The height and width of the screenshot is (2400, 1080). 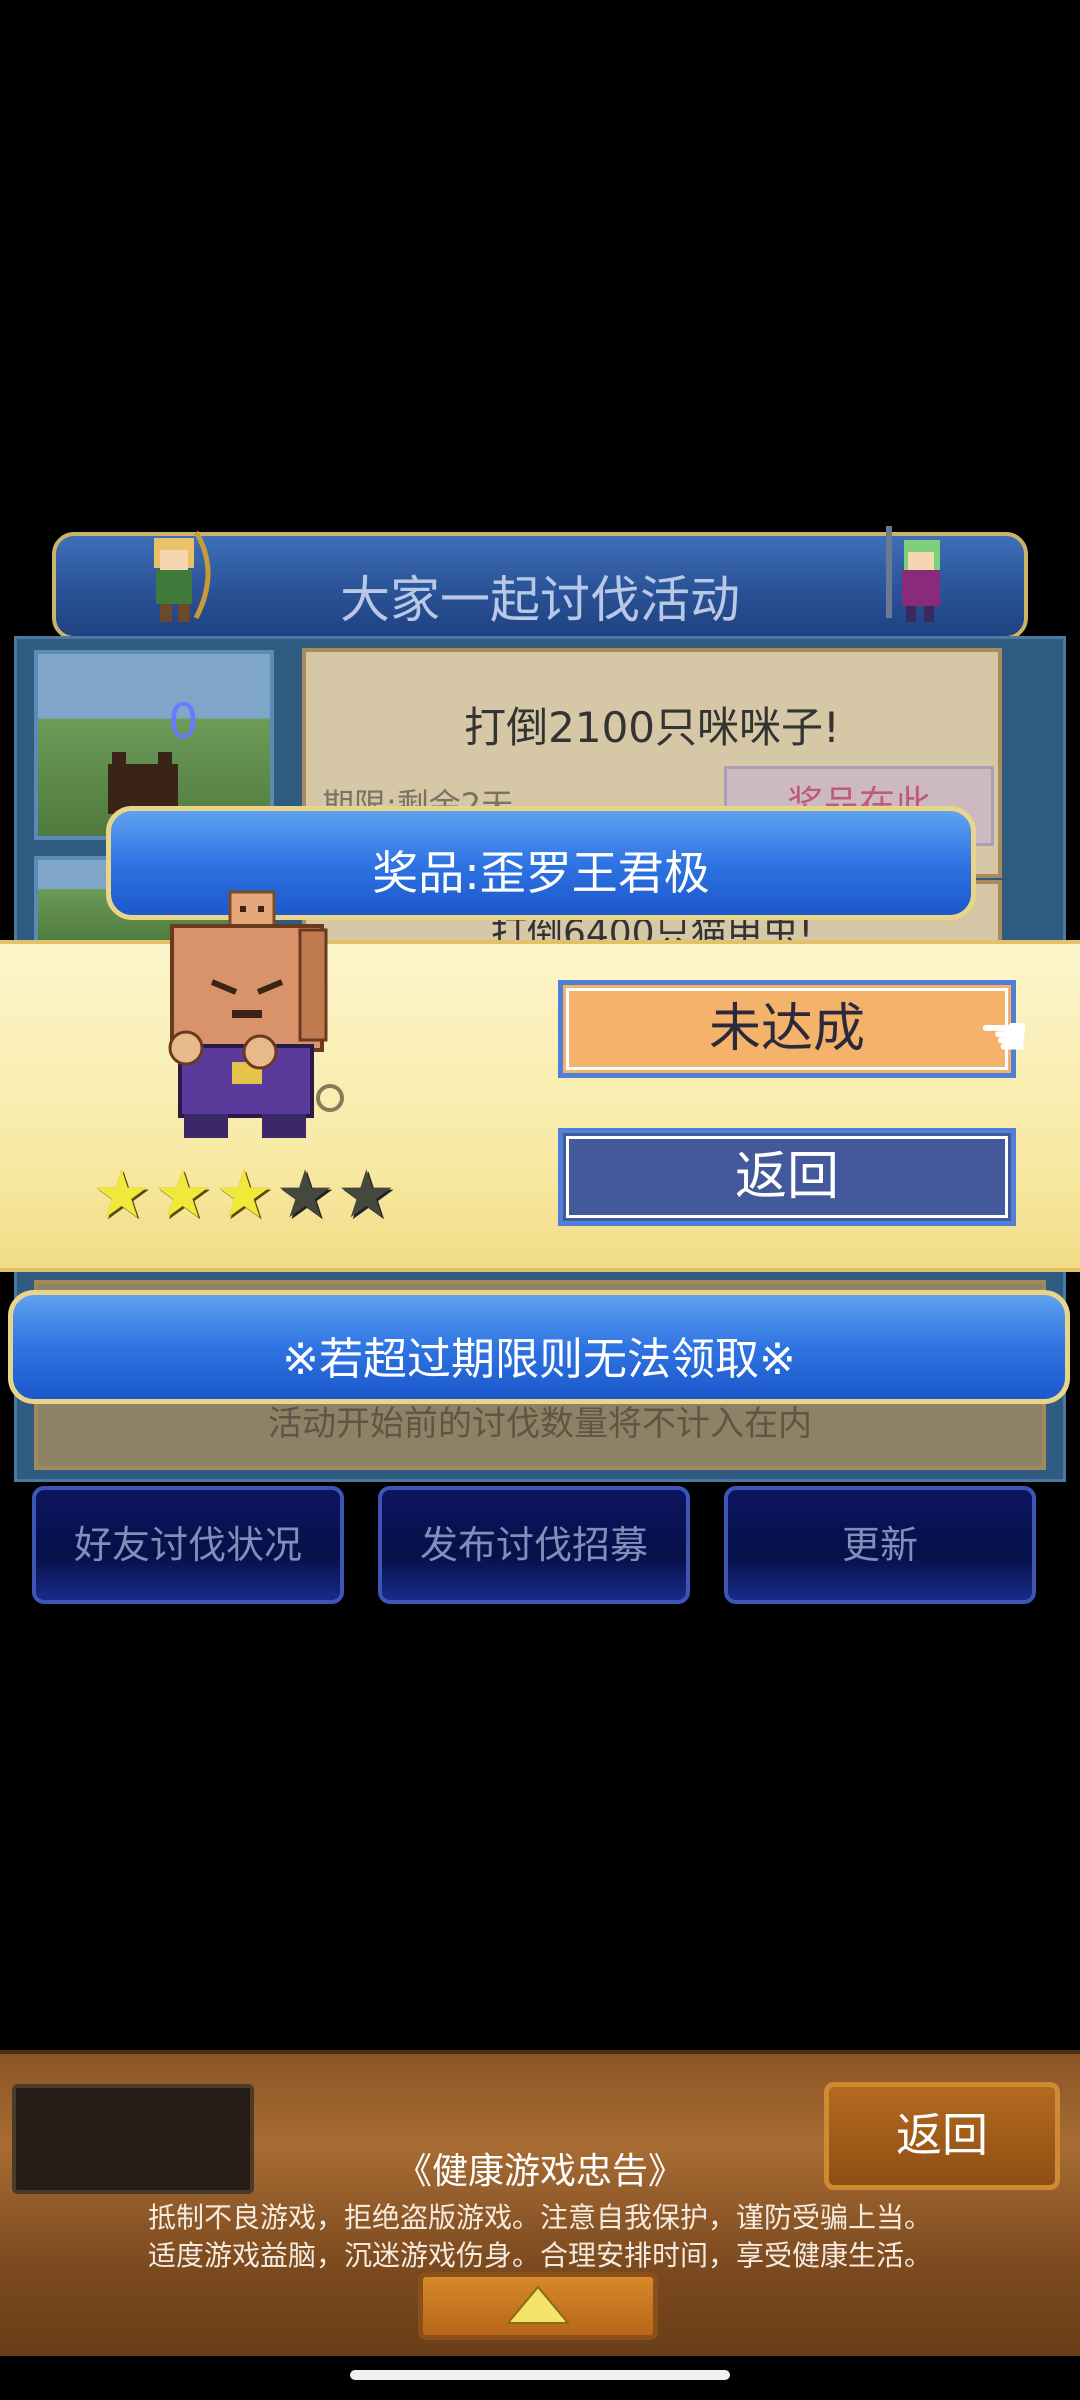 What do you see at coordinates (534, 1545) in the screenshot?
I see `post-recruit-button: 发布讨伐招募` at bounding box center [534, 1545].